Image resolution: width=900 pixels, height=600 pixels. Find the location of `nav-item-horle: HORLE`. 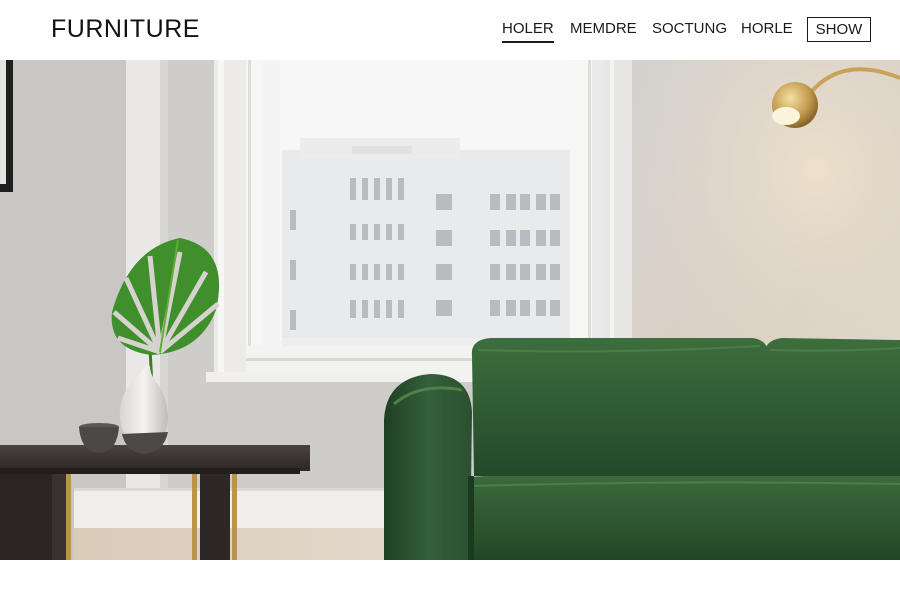

nav-item-horle: HORLE is located at coordinates (767, 29).